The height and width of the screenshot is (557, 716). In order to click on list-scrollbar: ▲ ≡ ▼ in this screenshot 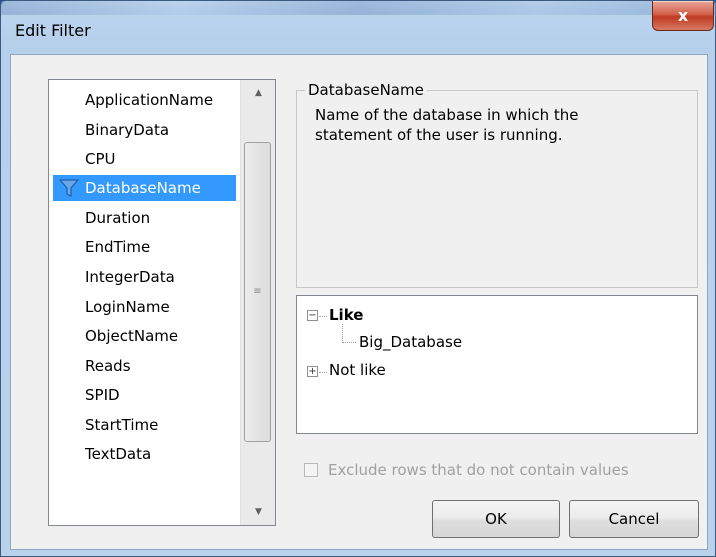, I will do `click(257, 302)`.